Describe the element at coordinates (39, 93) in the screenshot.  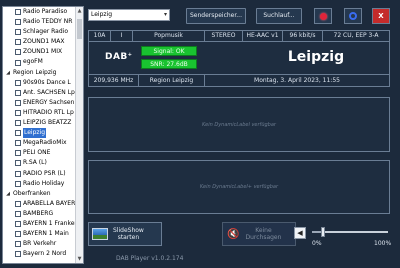
I see `tree-station-item: Ant. SACHSEN Lp` at that location.